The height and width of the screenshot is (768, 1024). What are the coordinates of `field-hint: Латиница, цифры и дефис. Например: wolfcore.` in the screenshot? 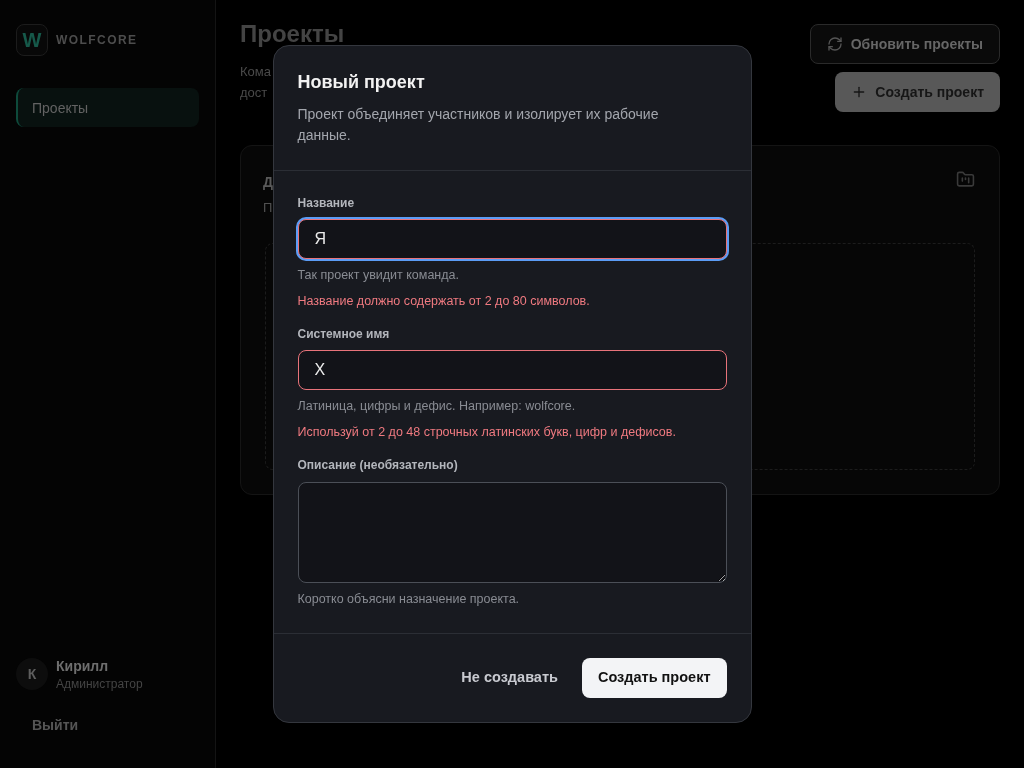 It's located at (436, 406).